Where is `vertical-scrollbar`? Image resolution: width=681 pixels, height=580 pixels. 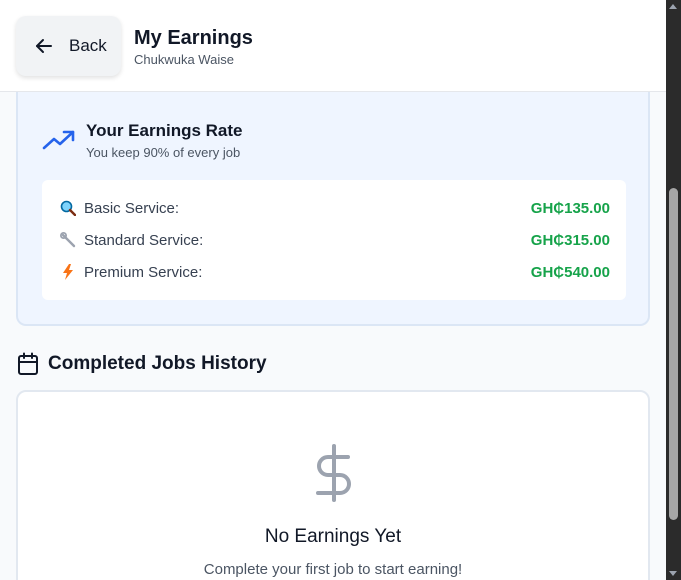
vertical-scrollbar is located at coordinates (673, 290).